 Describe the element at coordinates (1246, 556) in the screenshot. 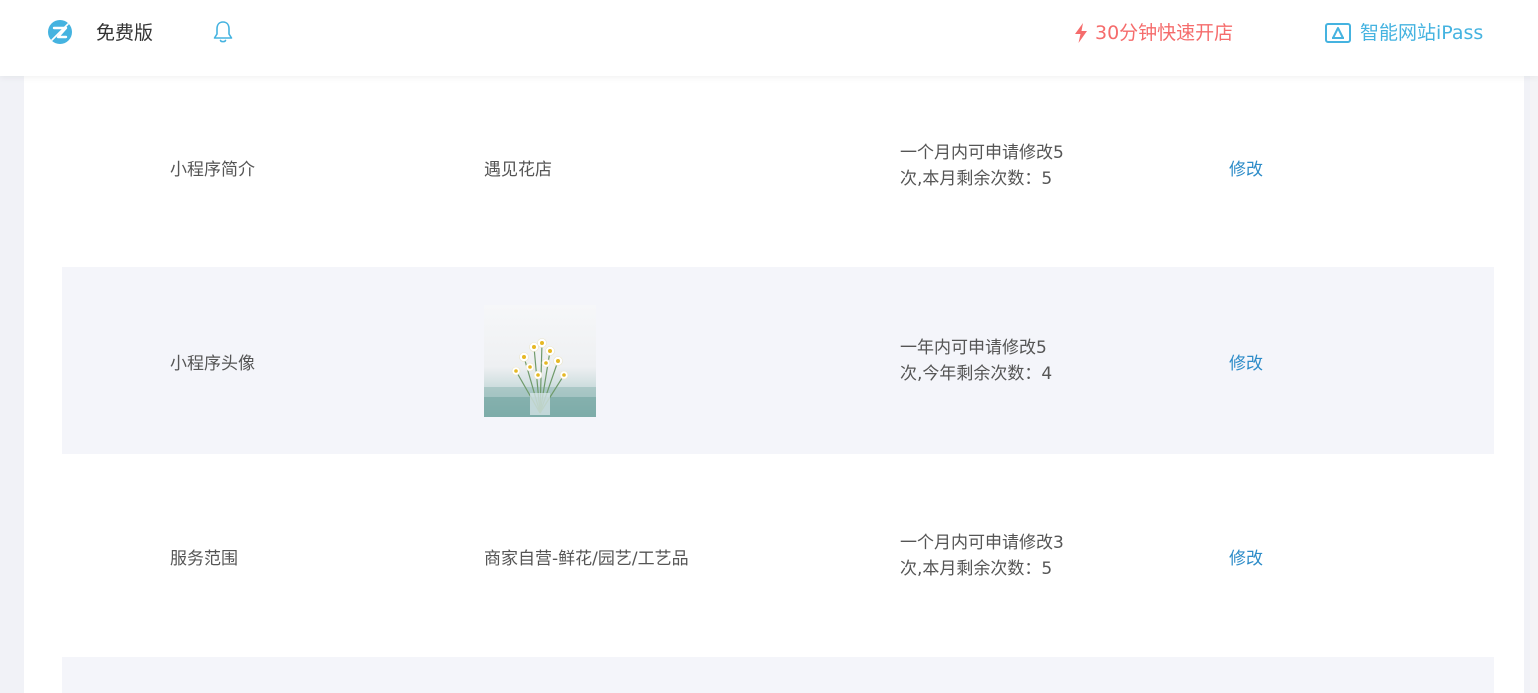

I see `edit-service-scope-link: 修改` at that location.